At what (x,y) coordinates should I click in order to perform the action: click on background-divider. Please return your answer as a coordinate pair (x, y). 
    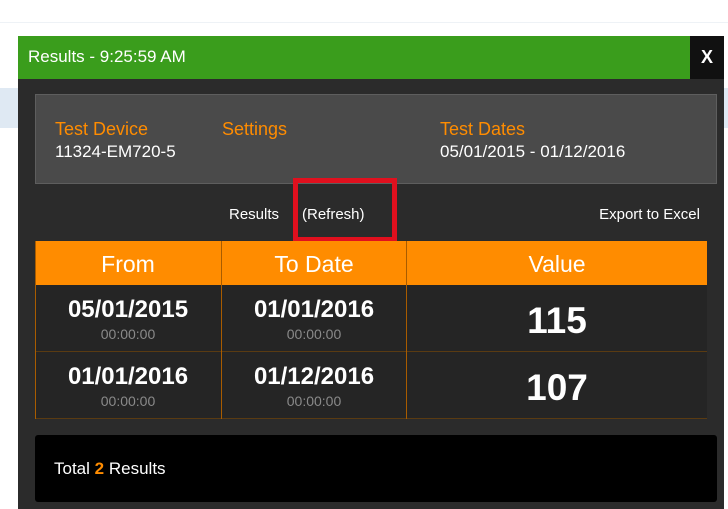
    Looking at the image, I should click on (364, 22).